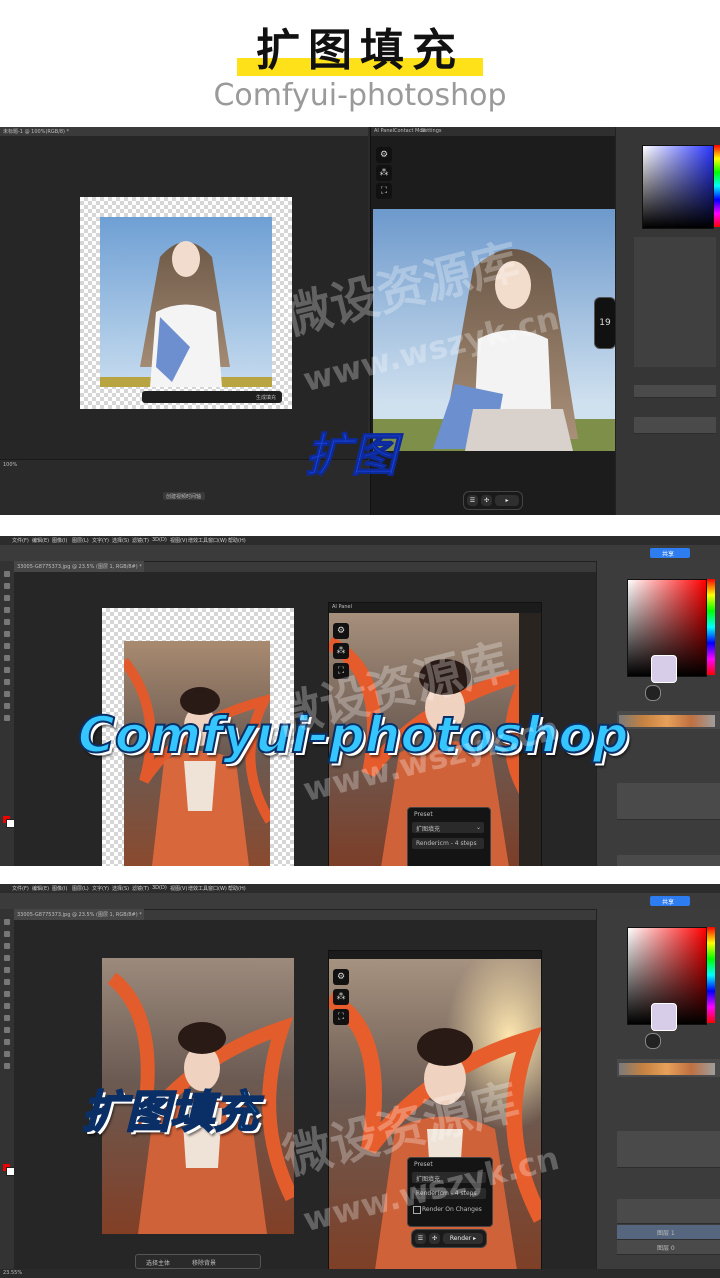 This screenshot has width=720, height=1278. What do you see at coordinates (448, 843) in the screenshot?
I see `render-select: Render: icm - 4 steps` at bounding box center [448, 843].